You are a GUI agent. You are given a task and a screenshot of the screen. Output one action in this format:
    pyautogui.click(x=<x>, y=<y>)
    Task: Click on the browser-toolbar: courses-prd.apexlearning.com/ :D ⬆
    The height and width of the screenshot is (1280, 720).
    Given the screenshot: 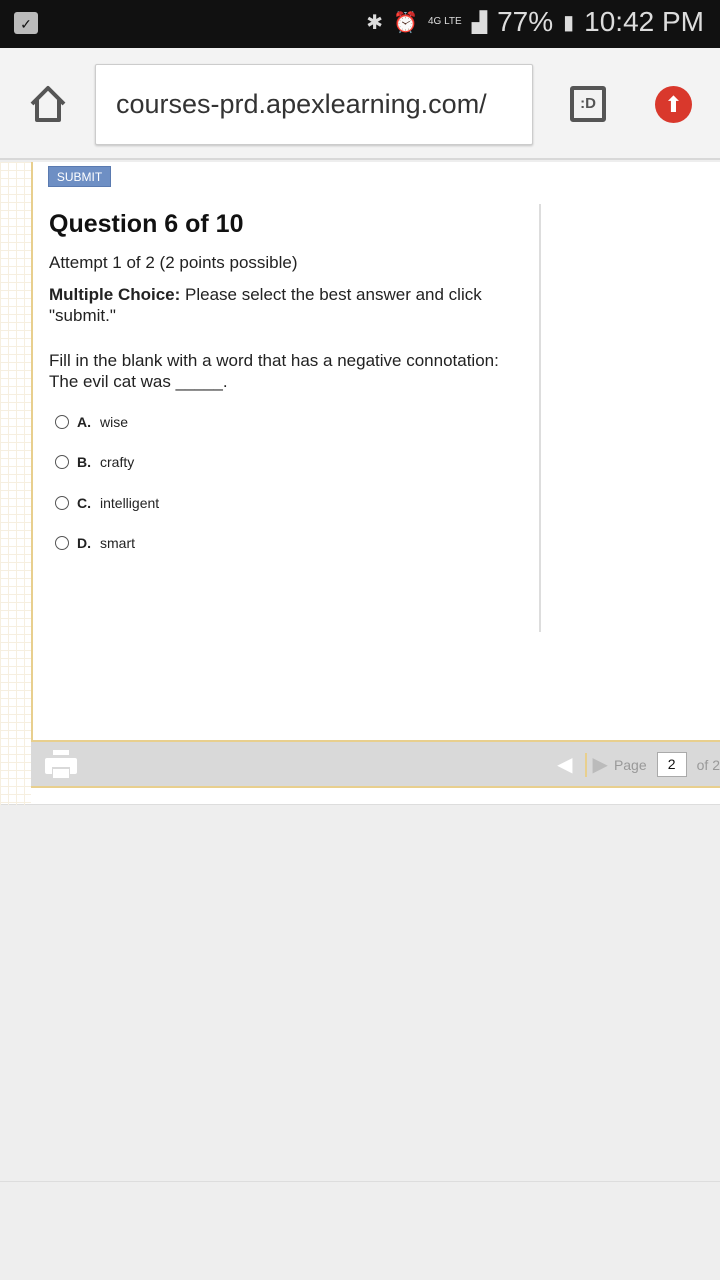 What is the action you would take?
    pyautogui.click(x=360, y=104)
    